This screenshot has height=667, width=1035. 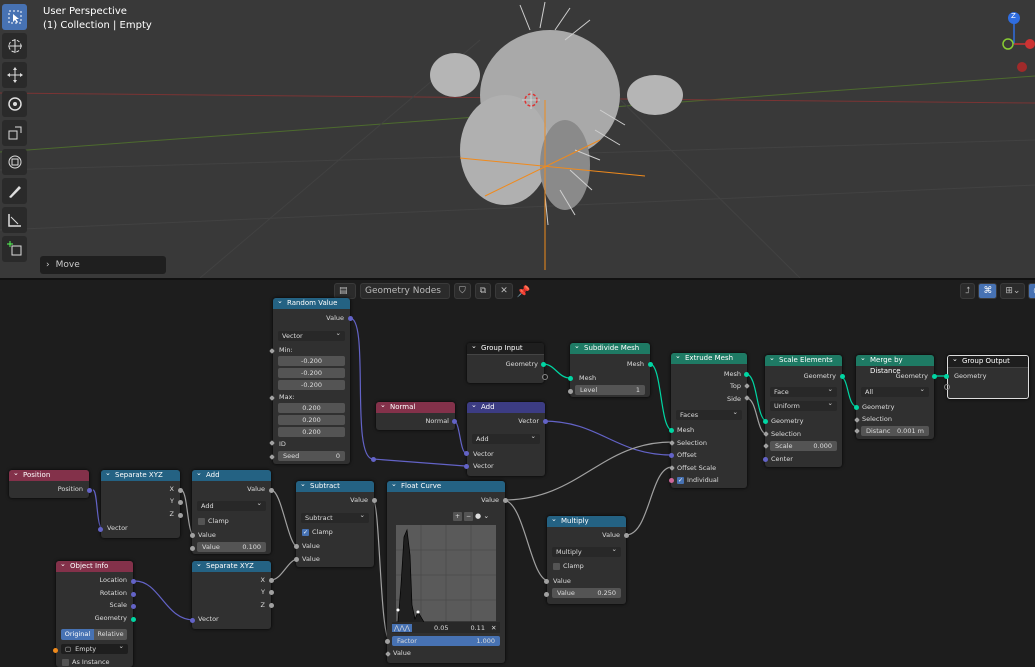 I want to click on node-header: Subtract, so click(x=335, y=486).